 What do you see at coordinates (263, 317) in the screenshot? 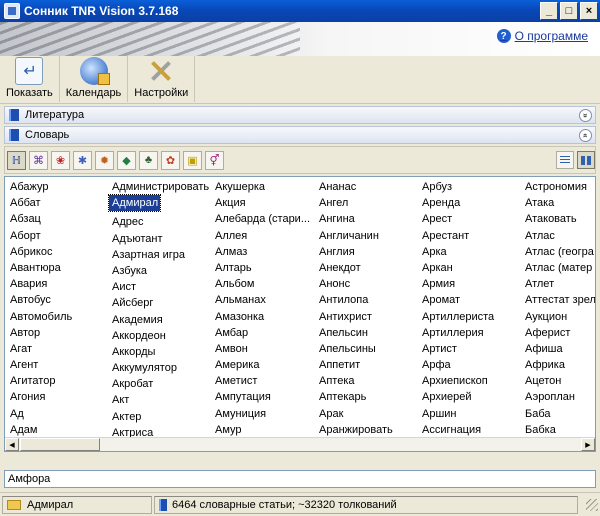
I see `list-item: Амазонка` at bounding box center [263, 317].